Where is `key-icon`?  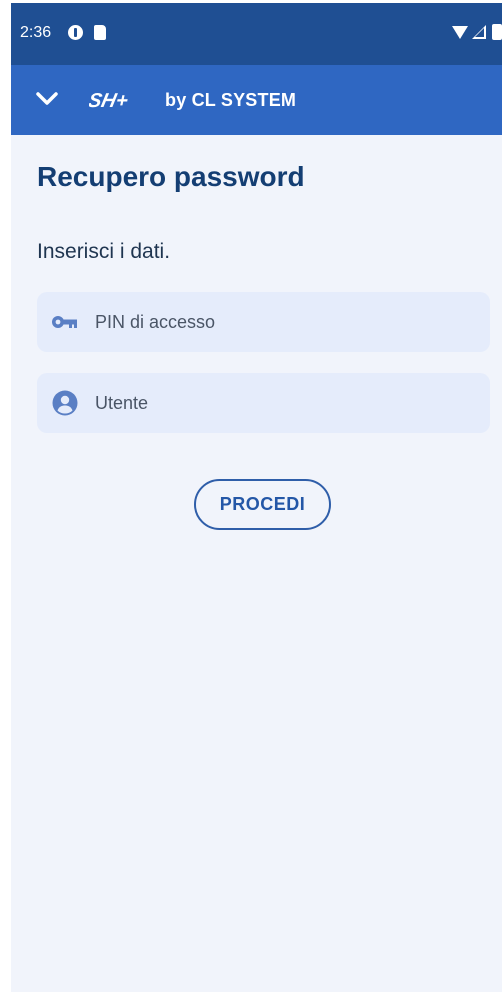 key-icon is located at coordinates (64, 322).